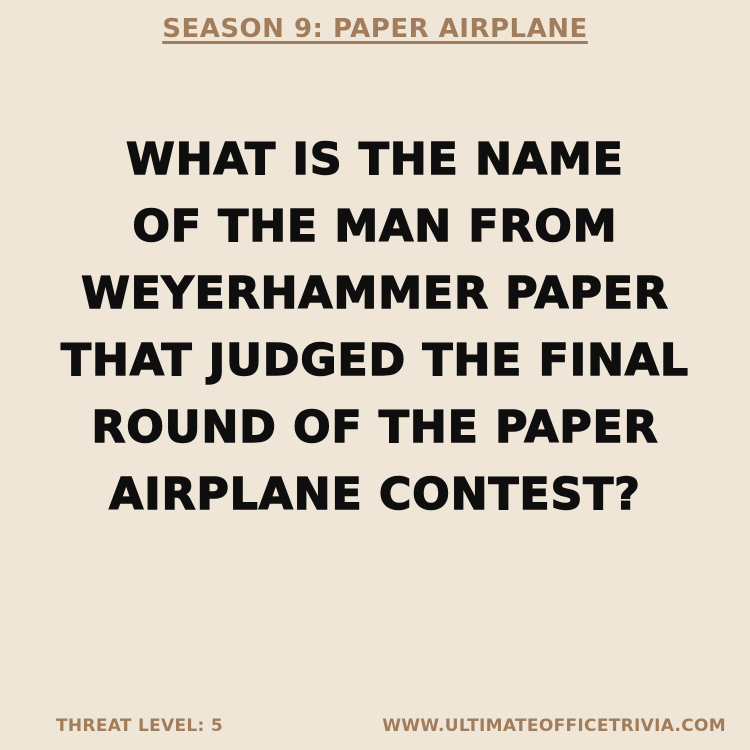  Describe the element at coordinates (374, 360) in the screenshot. I see `question-line: that judged the final` at that location.